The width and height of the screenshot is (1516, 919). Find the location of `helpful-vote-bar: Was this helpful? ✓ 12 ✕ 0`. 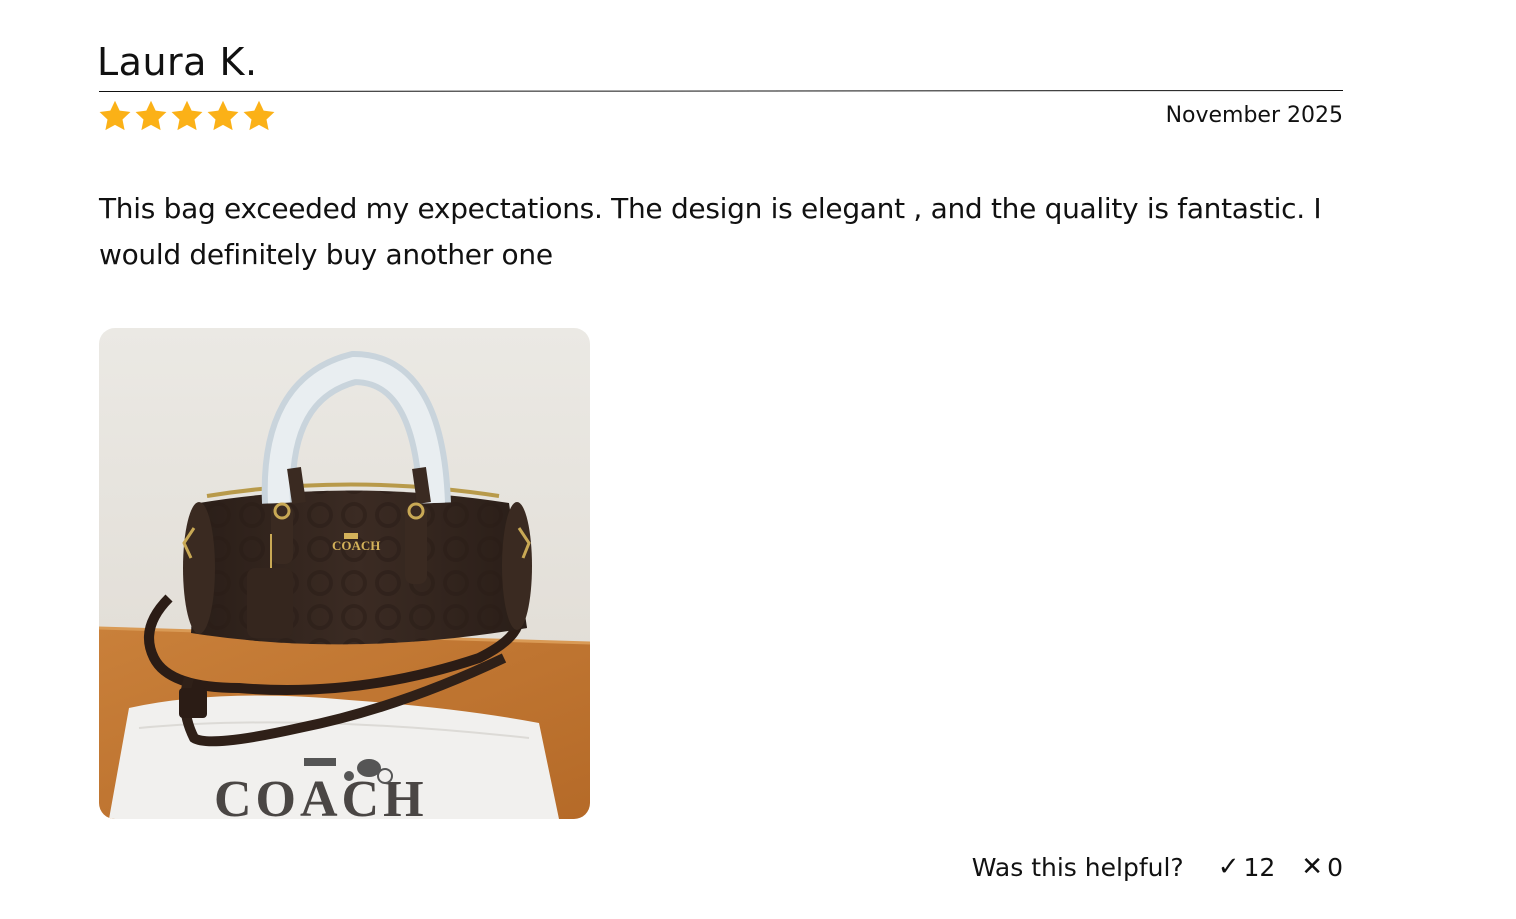

helpful-vote-bar: Was this helpful? ✓ 12 ✕ 0 is located at coordinates (1157, 867).